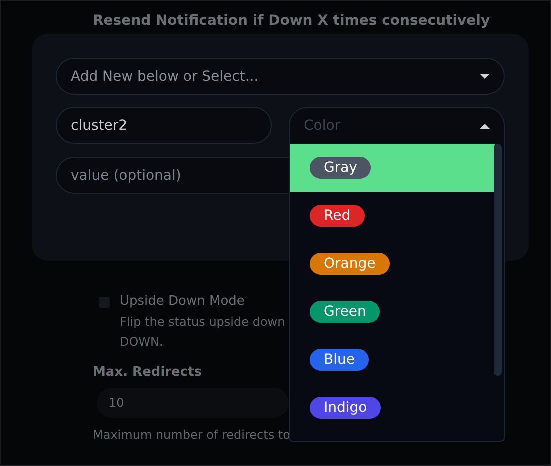 The width and height of the screenshot is (551, 466). I want to click on option-description: Flip the status upside down, so click(203, 322).